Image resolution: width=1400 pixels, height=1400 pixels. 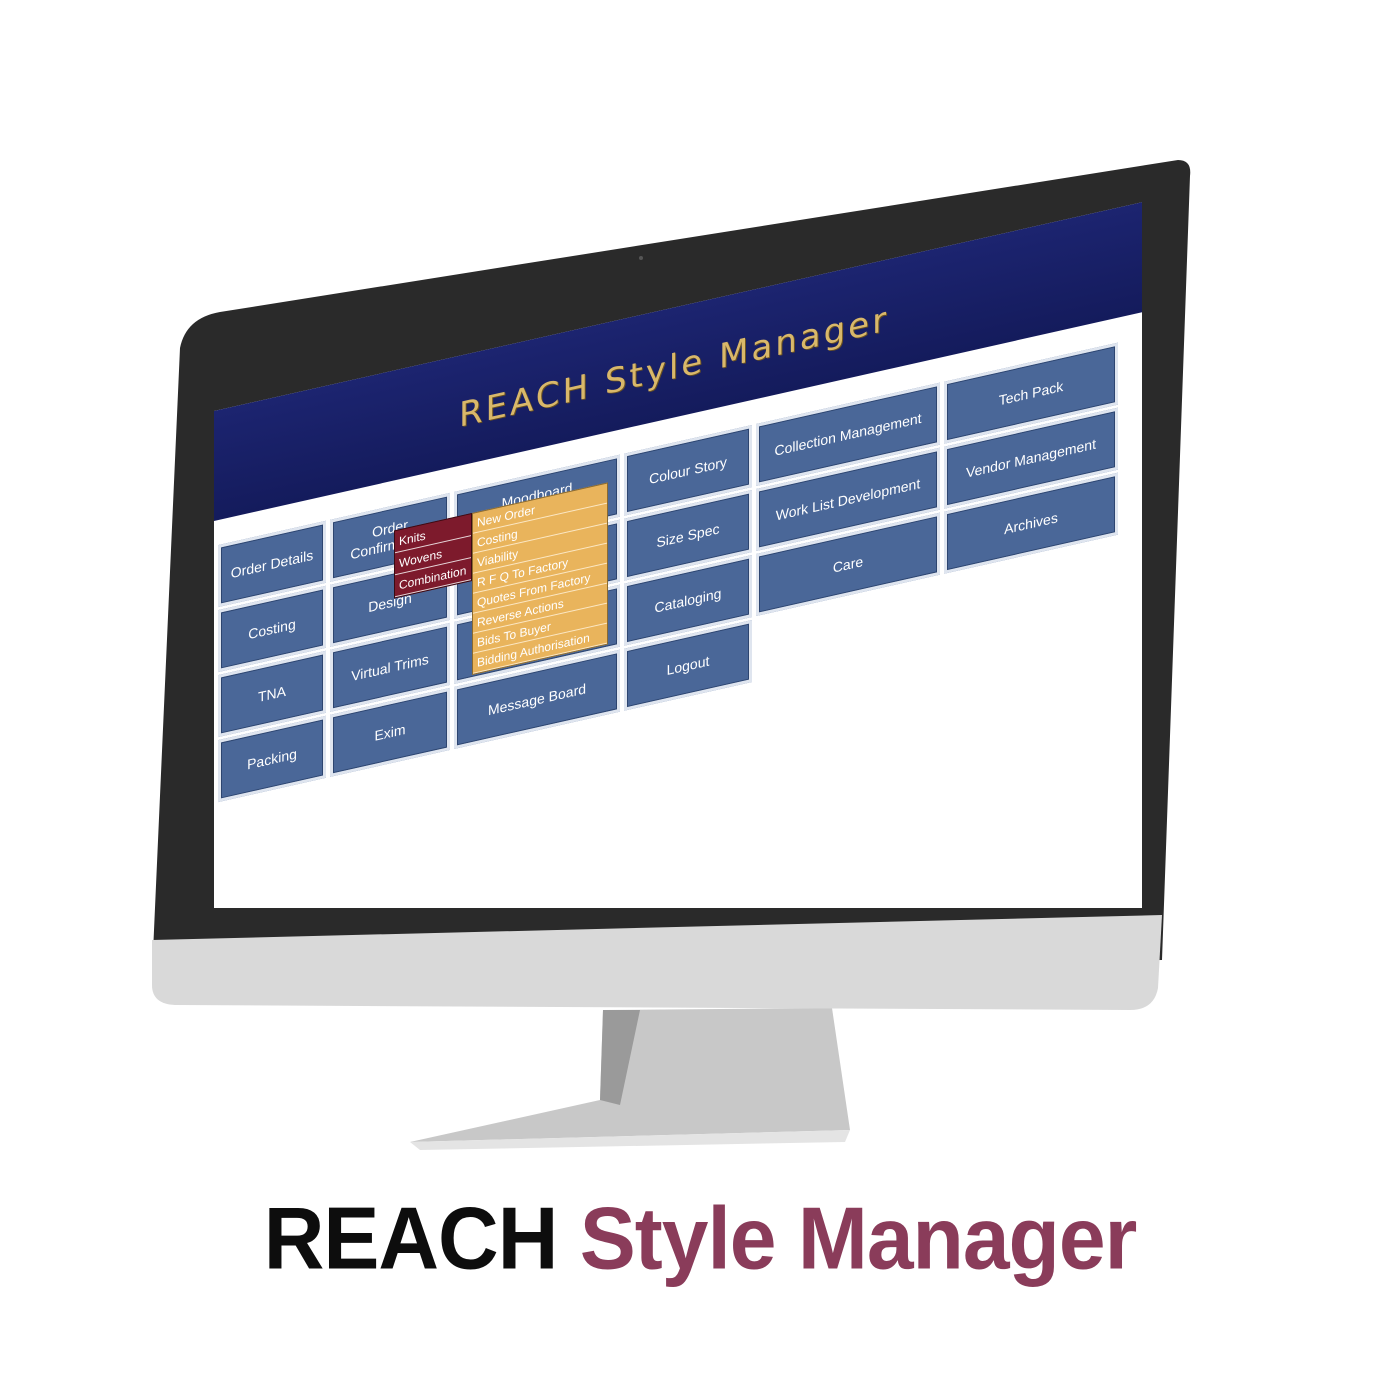 What do you see at coordinates (411, 1238) in the screenshot?
I see `caption-brand: REACH` at bounding box center [411, 1238].